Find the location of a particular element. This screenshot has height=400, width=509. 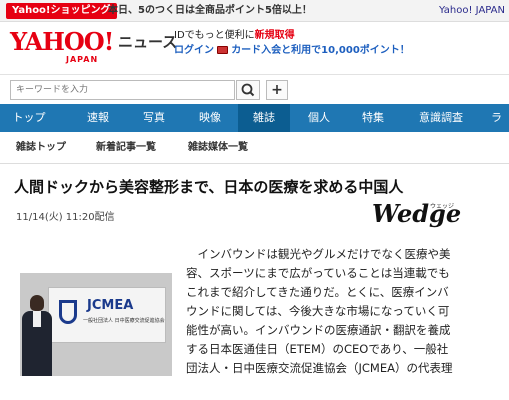

credit-card-icon is located at coordinates (223, 50).